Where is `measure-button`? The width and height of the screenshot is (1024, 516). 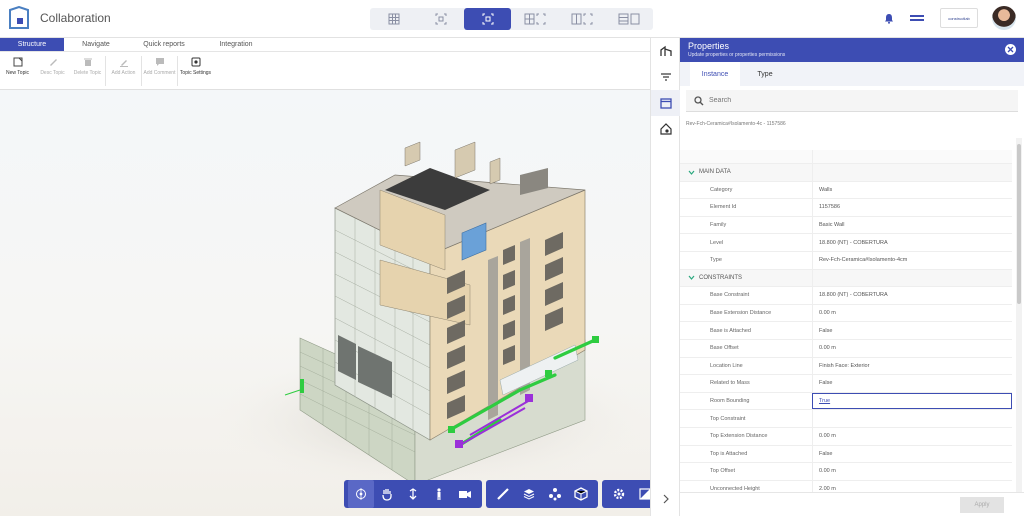
measure-button is located at coordinates (503, 494).